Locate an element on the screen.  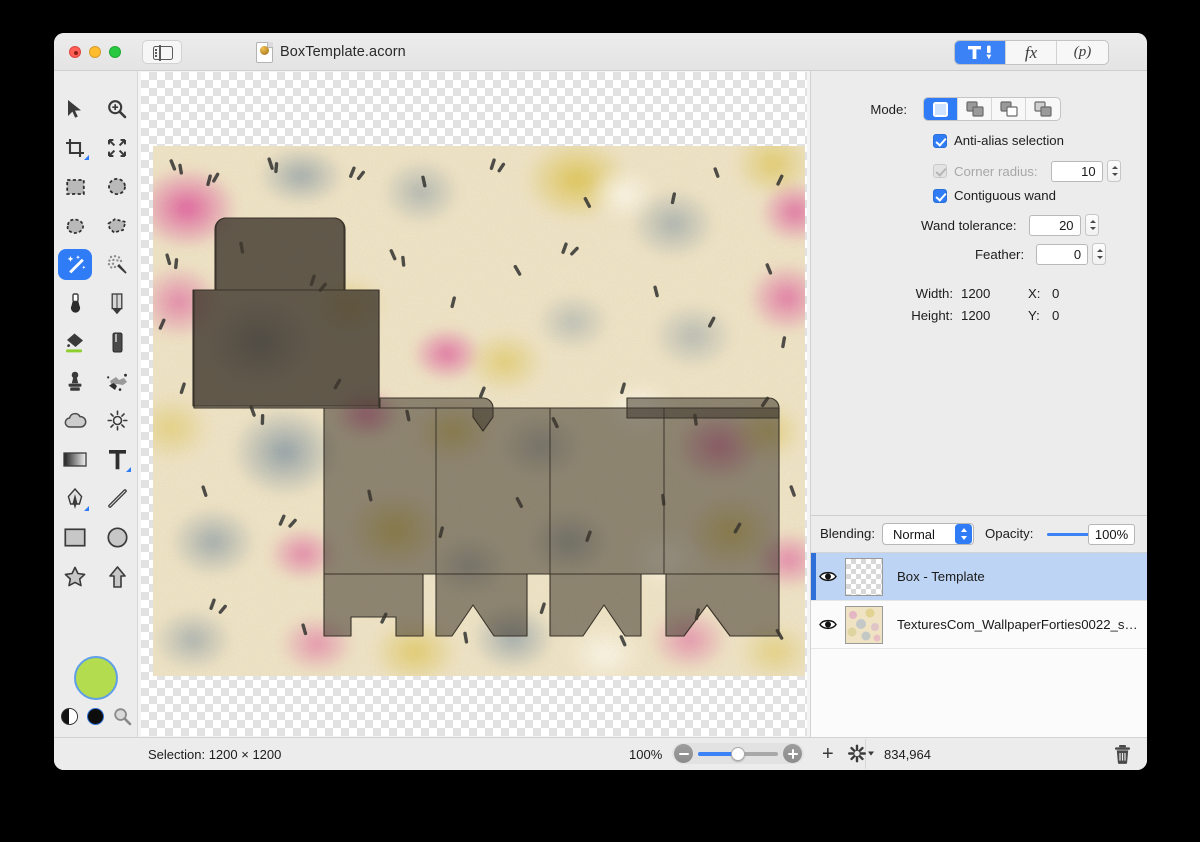
x-value: 0 is located at coordinates (1056, 293).